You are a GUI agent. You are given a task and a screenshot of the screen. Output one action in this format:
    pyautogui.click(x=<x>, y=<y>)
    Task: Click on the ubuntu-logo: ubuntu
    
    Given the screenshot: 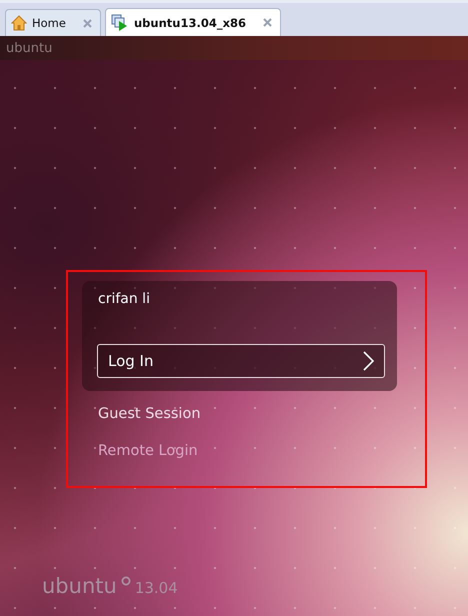 What is the action you would take?
    pyautogui.click(x=79, y=586)
    